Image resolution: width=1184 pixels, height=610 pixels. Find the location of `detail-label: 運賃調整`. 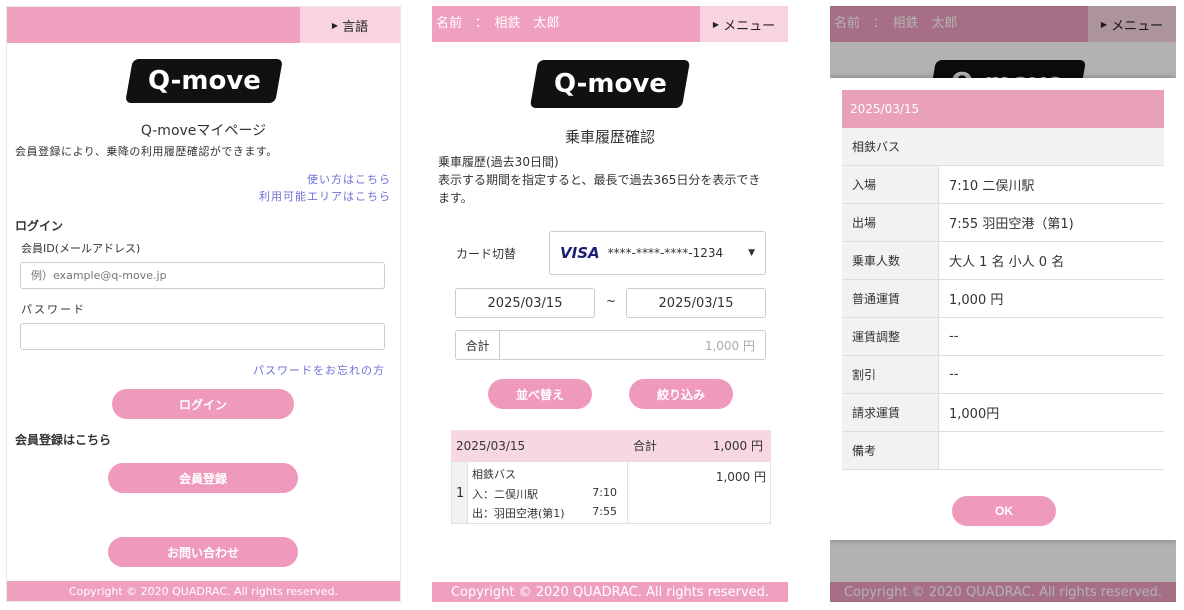

detail-label: 運賃調整 is located at coordinates (890, 336).